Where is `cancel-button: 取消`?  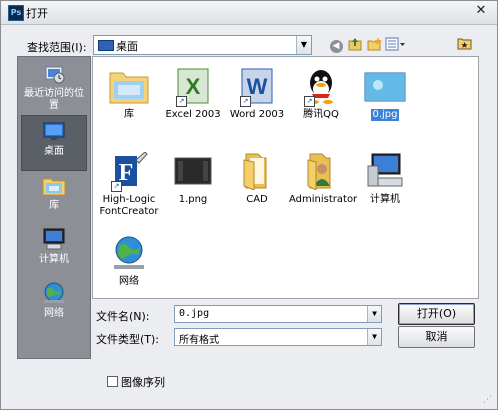 cancel-button: 取消 is located at coordinates (436, 337).